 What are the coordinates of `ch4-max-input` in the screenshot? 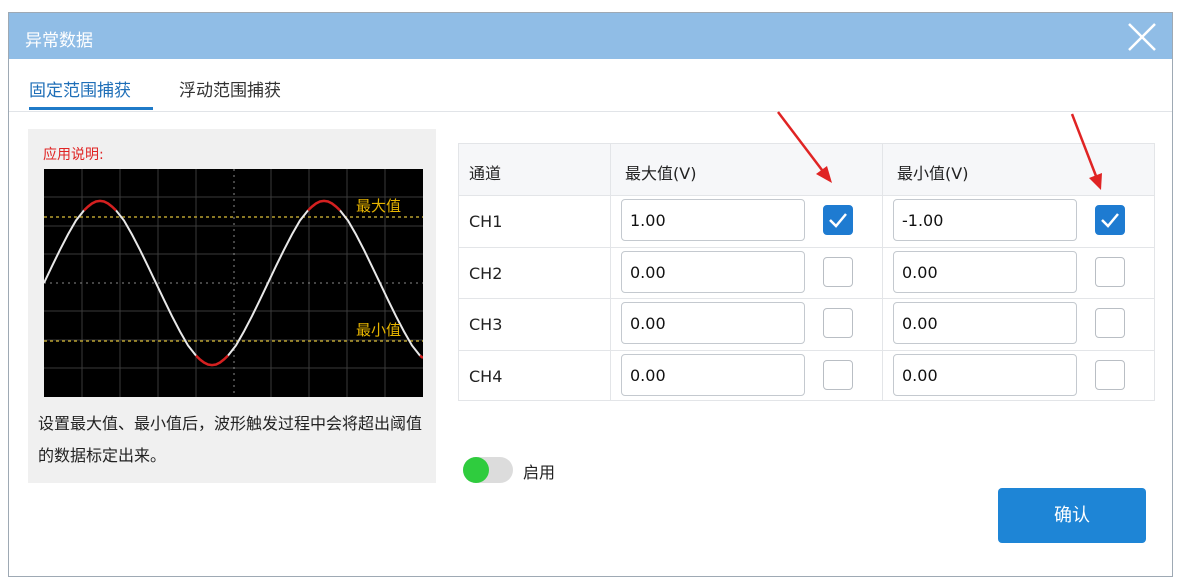 It's located at (713, 375).